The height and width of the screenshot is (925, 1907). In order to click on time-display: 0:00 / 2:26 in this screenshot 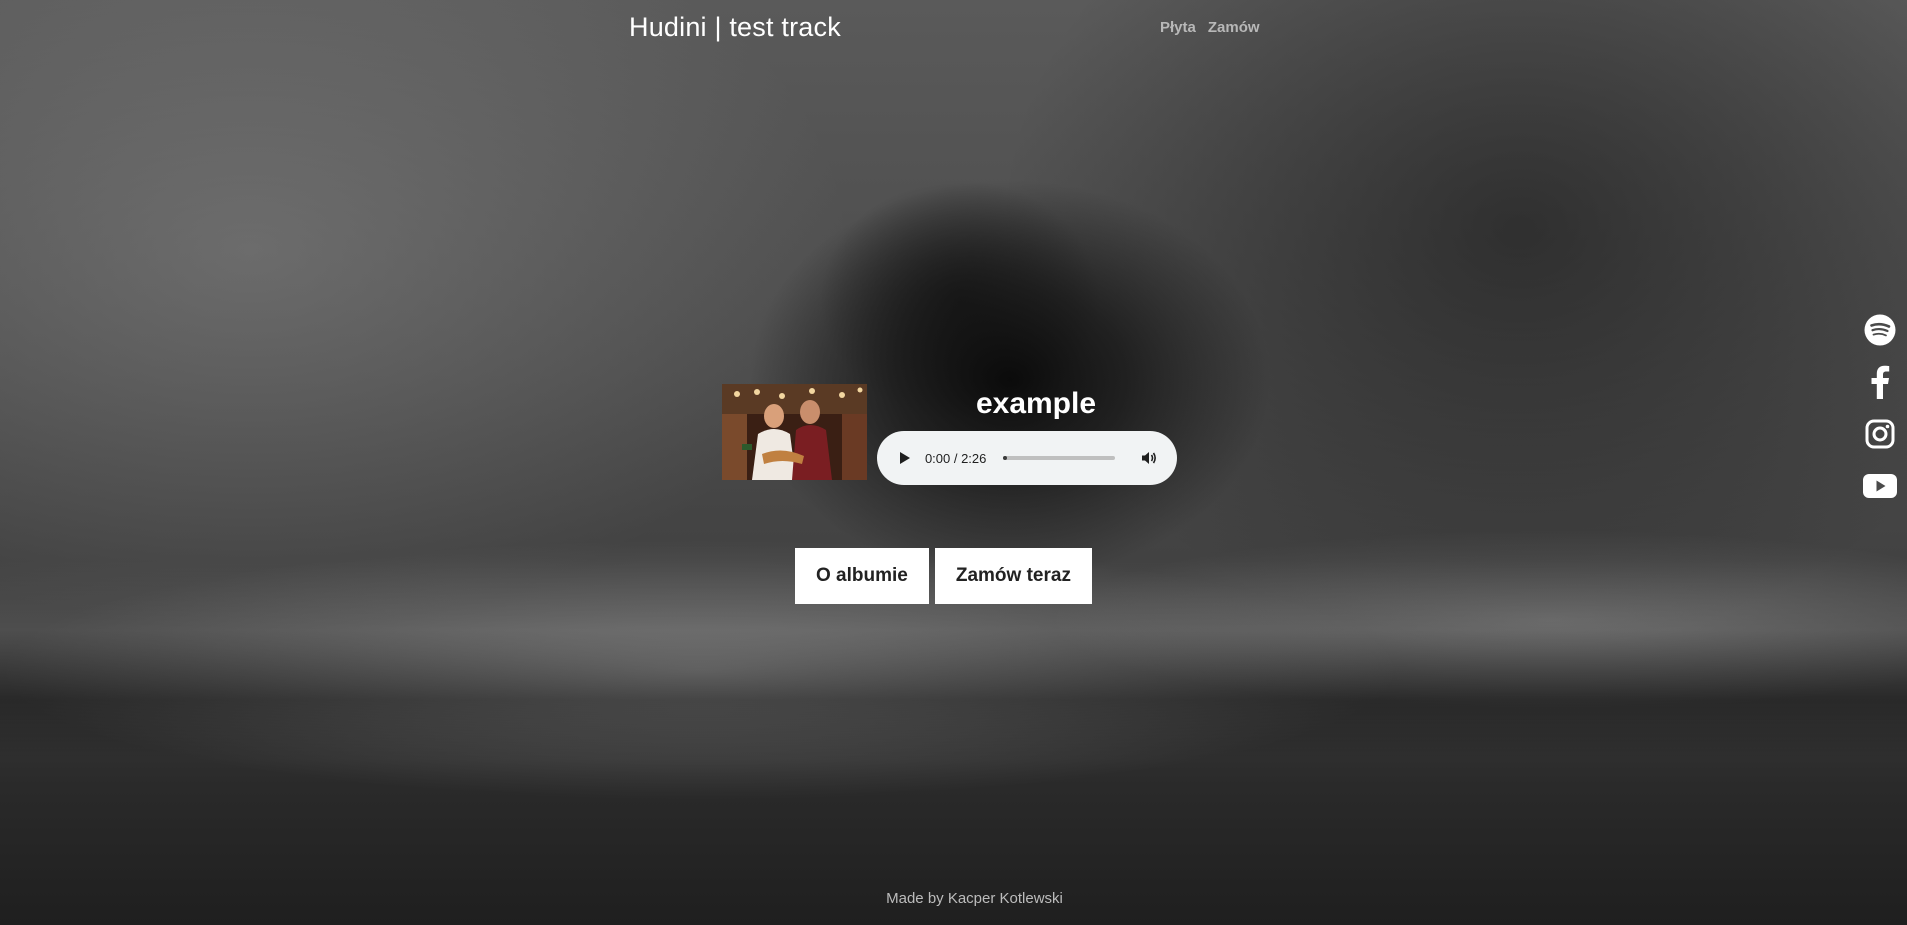, I will do `click(955, 458)`.